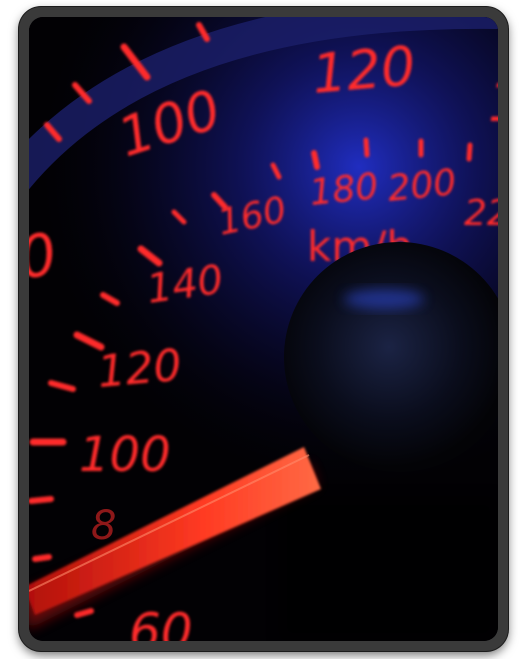  Describe the element at coordinates (344, 190) in the screenshot. I see `outer-label-180: 180` at that location.